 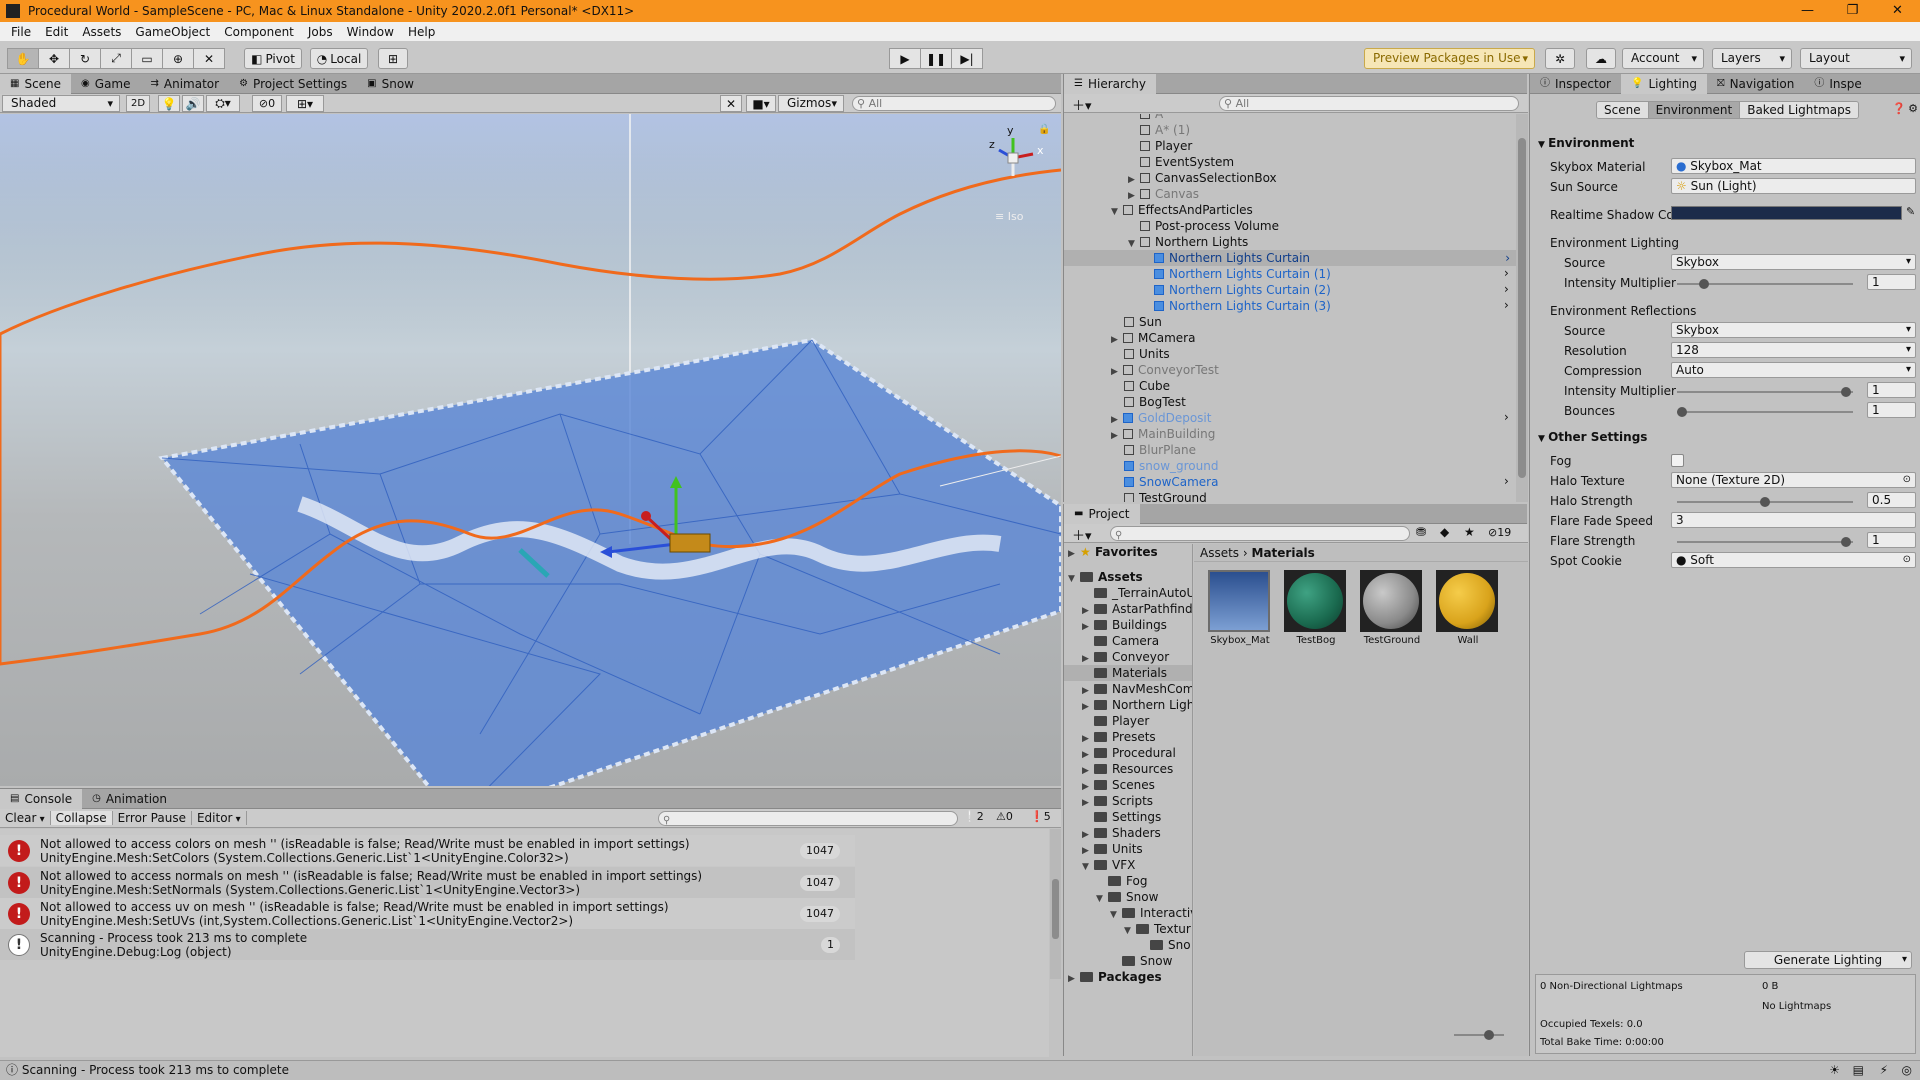 What do you see at coordinates (1240, 608) in the screenshot?
I see `asset-tile: Skybox_Mat` at bounding box center [1240, 608].